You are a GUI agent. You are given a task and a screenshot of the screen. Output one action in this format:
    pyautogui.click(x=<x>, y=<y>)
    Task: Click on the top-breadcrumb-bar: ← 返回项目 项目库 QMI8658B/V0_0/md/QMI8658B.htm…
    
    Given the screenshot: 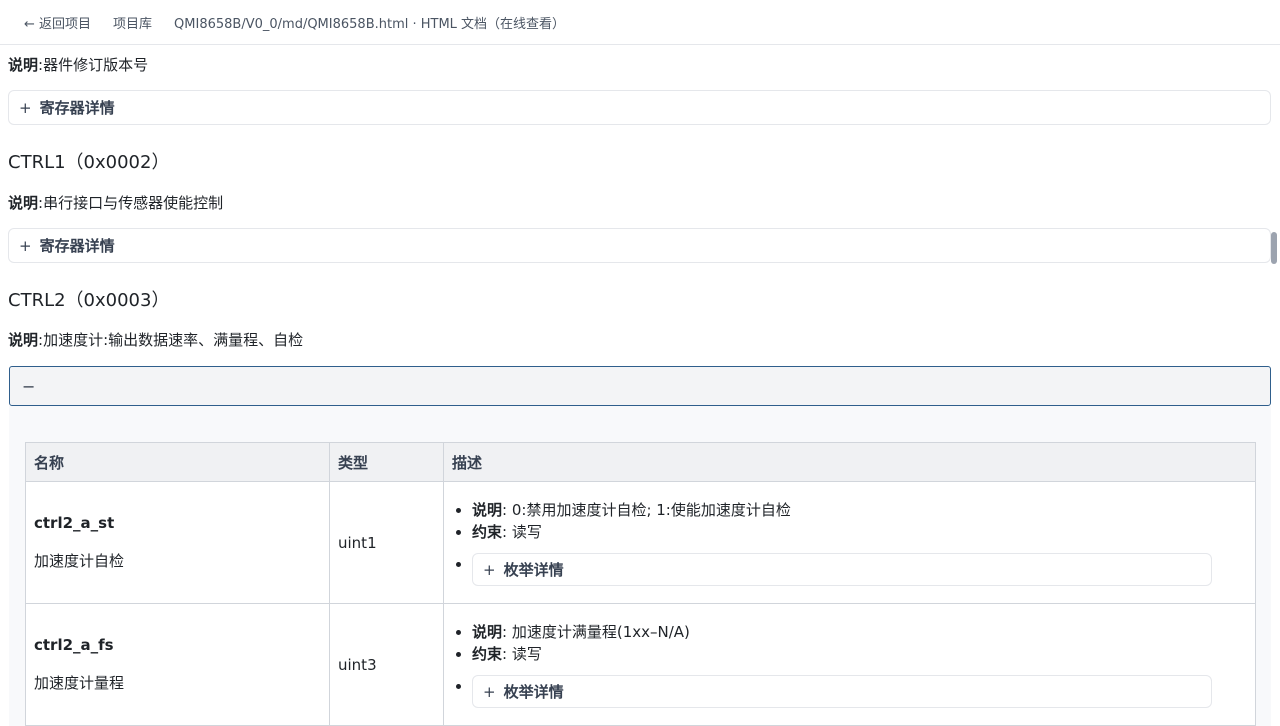 What is the action you would take?
    pyautogui.click(x=640, y=22)
    